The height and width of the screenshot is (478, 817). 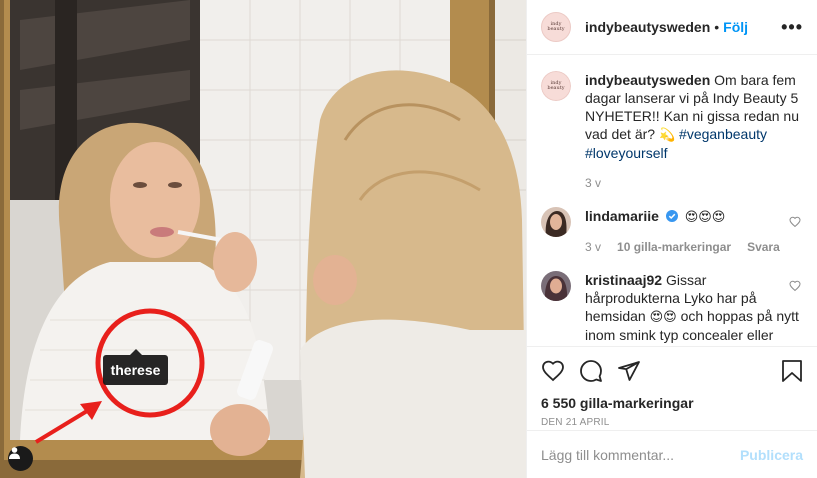 I want to click on reply-button: Svara, so click(x=763, y=247).